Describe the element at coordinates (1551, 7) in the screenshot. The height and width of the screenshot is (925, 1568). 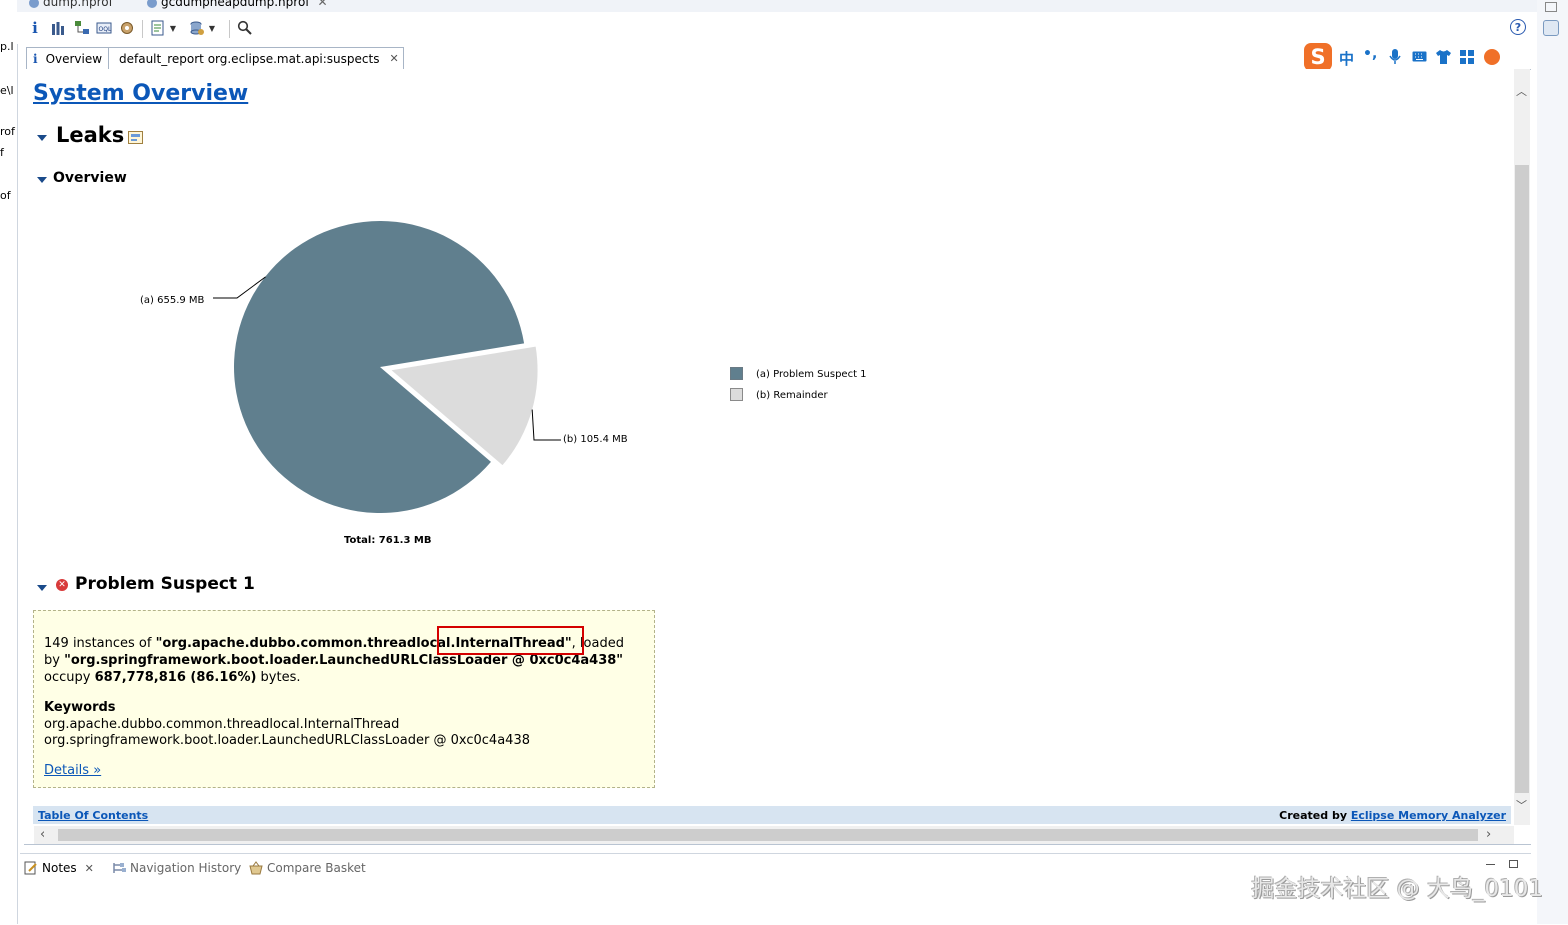
I see `restore-icon` at that location.